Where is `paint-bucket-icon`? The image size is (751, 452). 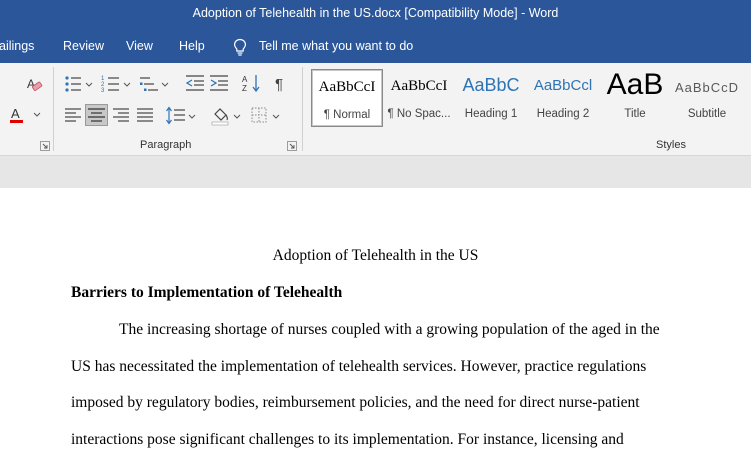 paint-bucket-icon is located at coordinates (226, 117).